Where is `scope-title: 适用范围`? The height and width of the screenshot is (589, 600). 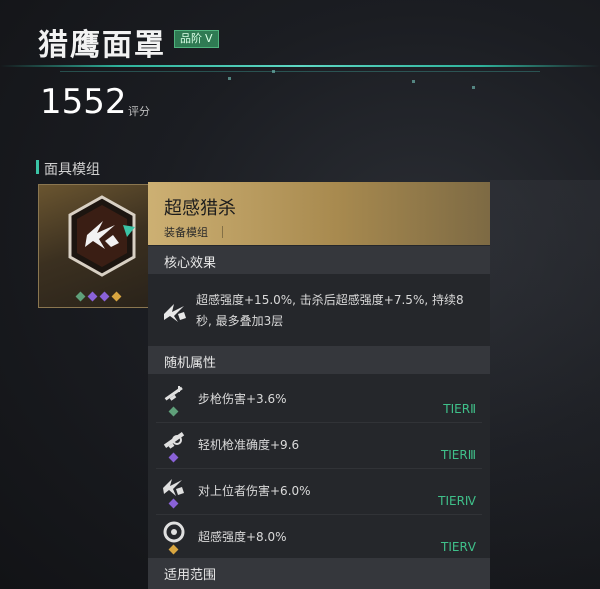
scope-title: 适用范围 is located at coordinates (190, 575).